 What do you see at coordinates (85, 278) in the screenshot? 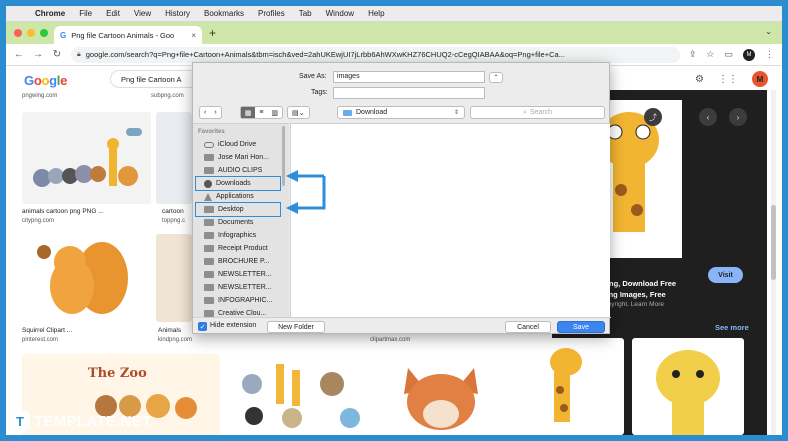
I see `result-image-squirrel` at bounding box center [85, 278].